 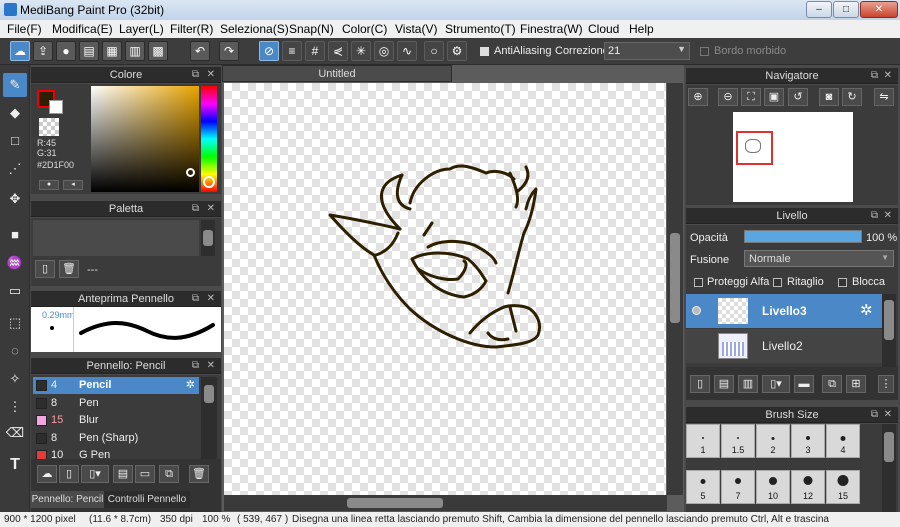 What do you see at coordinates (315, 51) in the screenshot?
I see `snap-grid-icon: #` at bounding box center [315, 51].